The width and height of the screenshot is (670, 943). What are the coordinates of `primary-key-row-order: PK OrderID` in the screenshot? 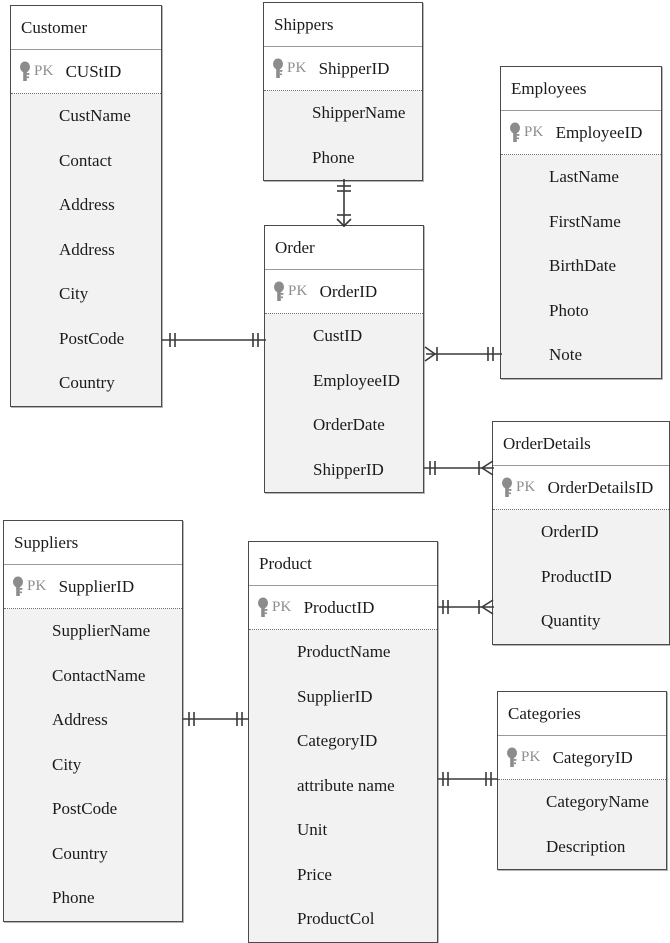 It's located at (344, 292).